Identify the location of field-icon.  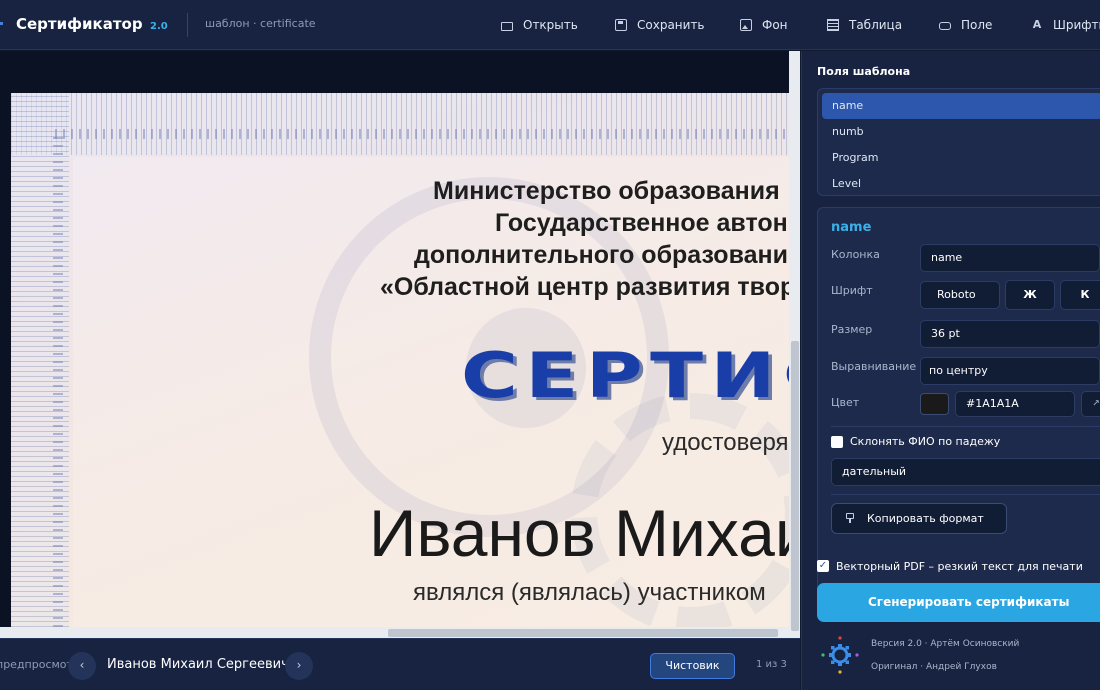
(945, 26).